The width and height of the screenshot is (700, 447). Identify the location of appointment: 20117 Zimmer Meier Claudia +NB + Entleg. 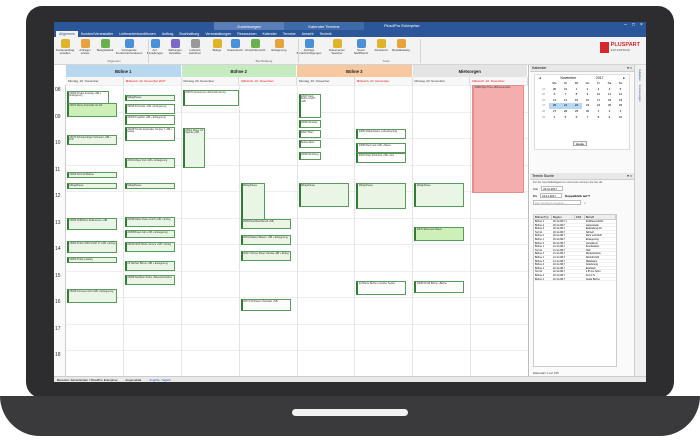
(265, 256).